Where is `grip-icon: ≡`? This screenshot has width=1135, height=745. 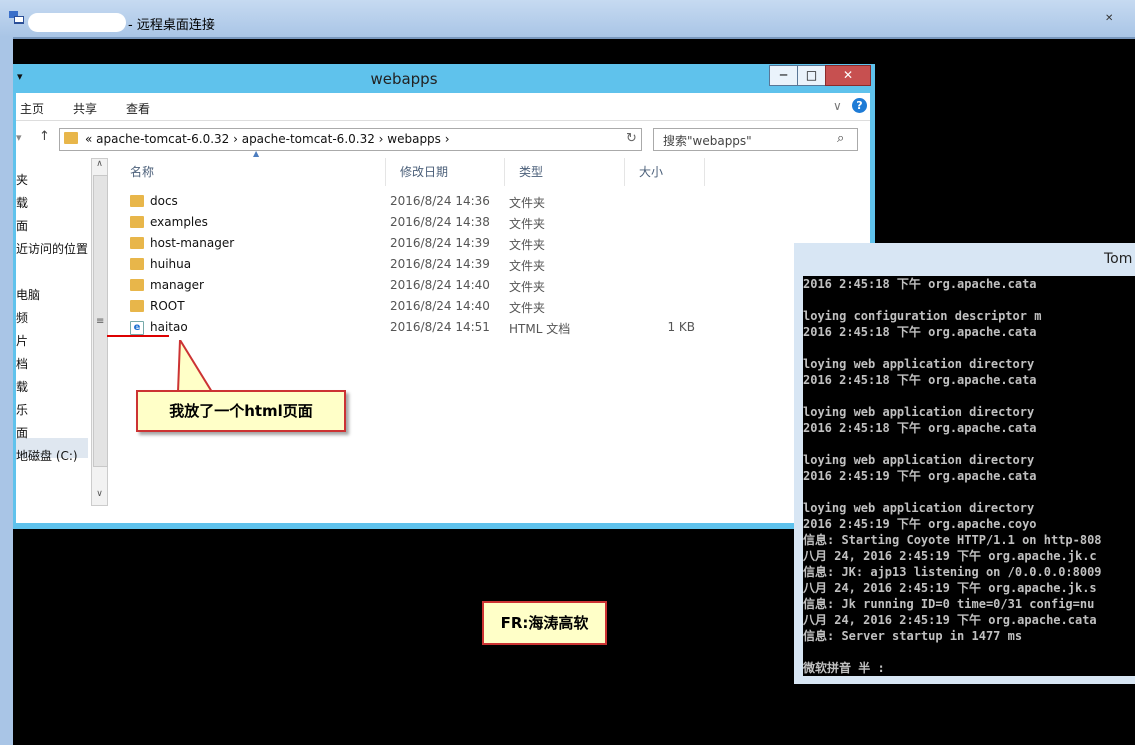 grip-icon: ≡ is located at coordinates (100, 321).